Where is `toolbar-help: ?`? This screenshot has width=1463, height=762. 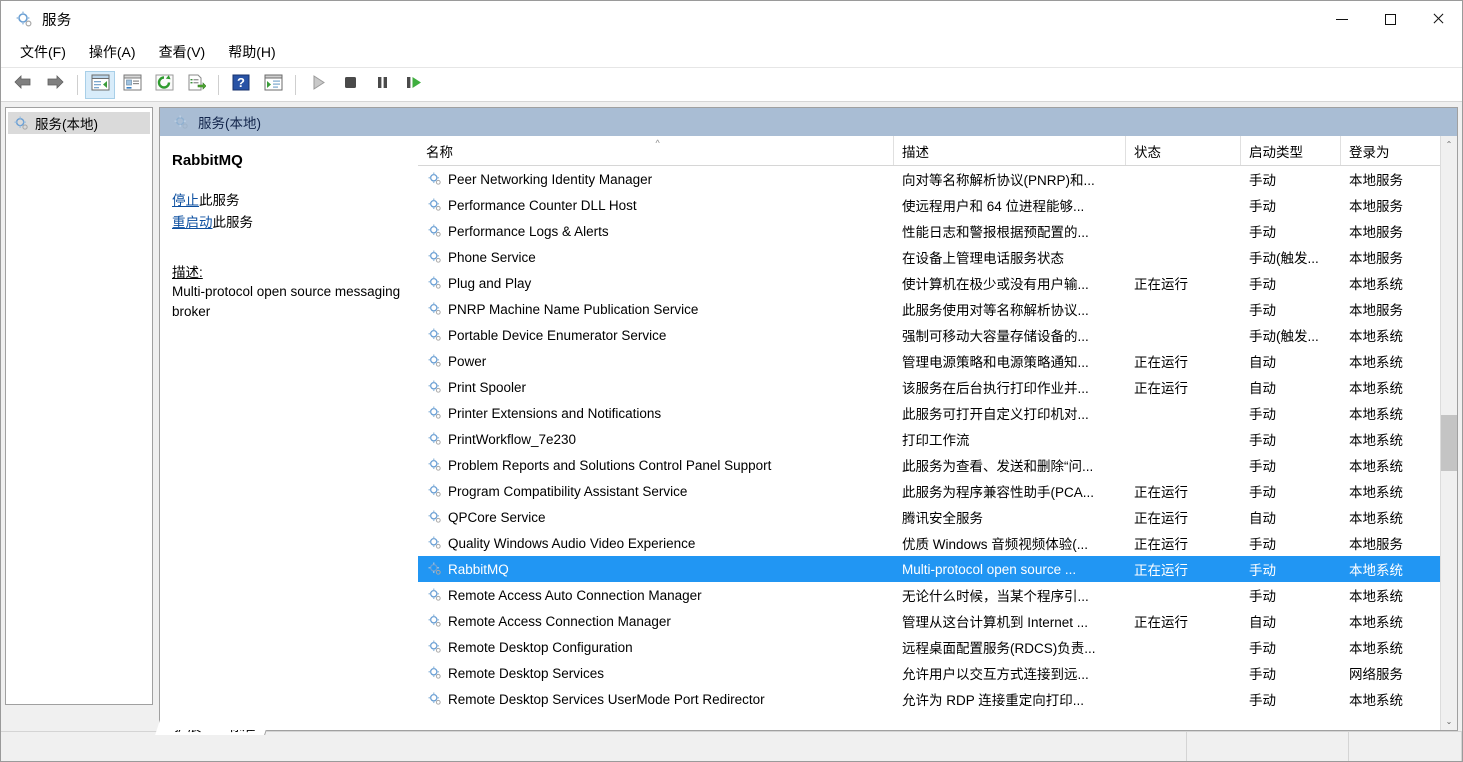
toolbar-help: ? is located at coordinates (241, 85).